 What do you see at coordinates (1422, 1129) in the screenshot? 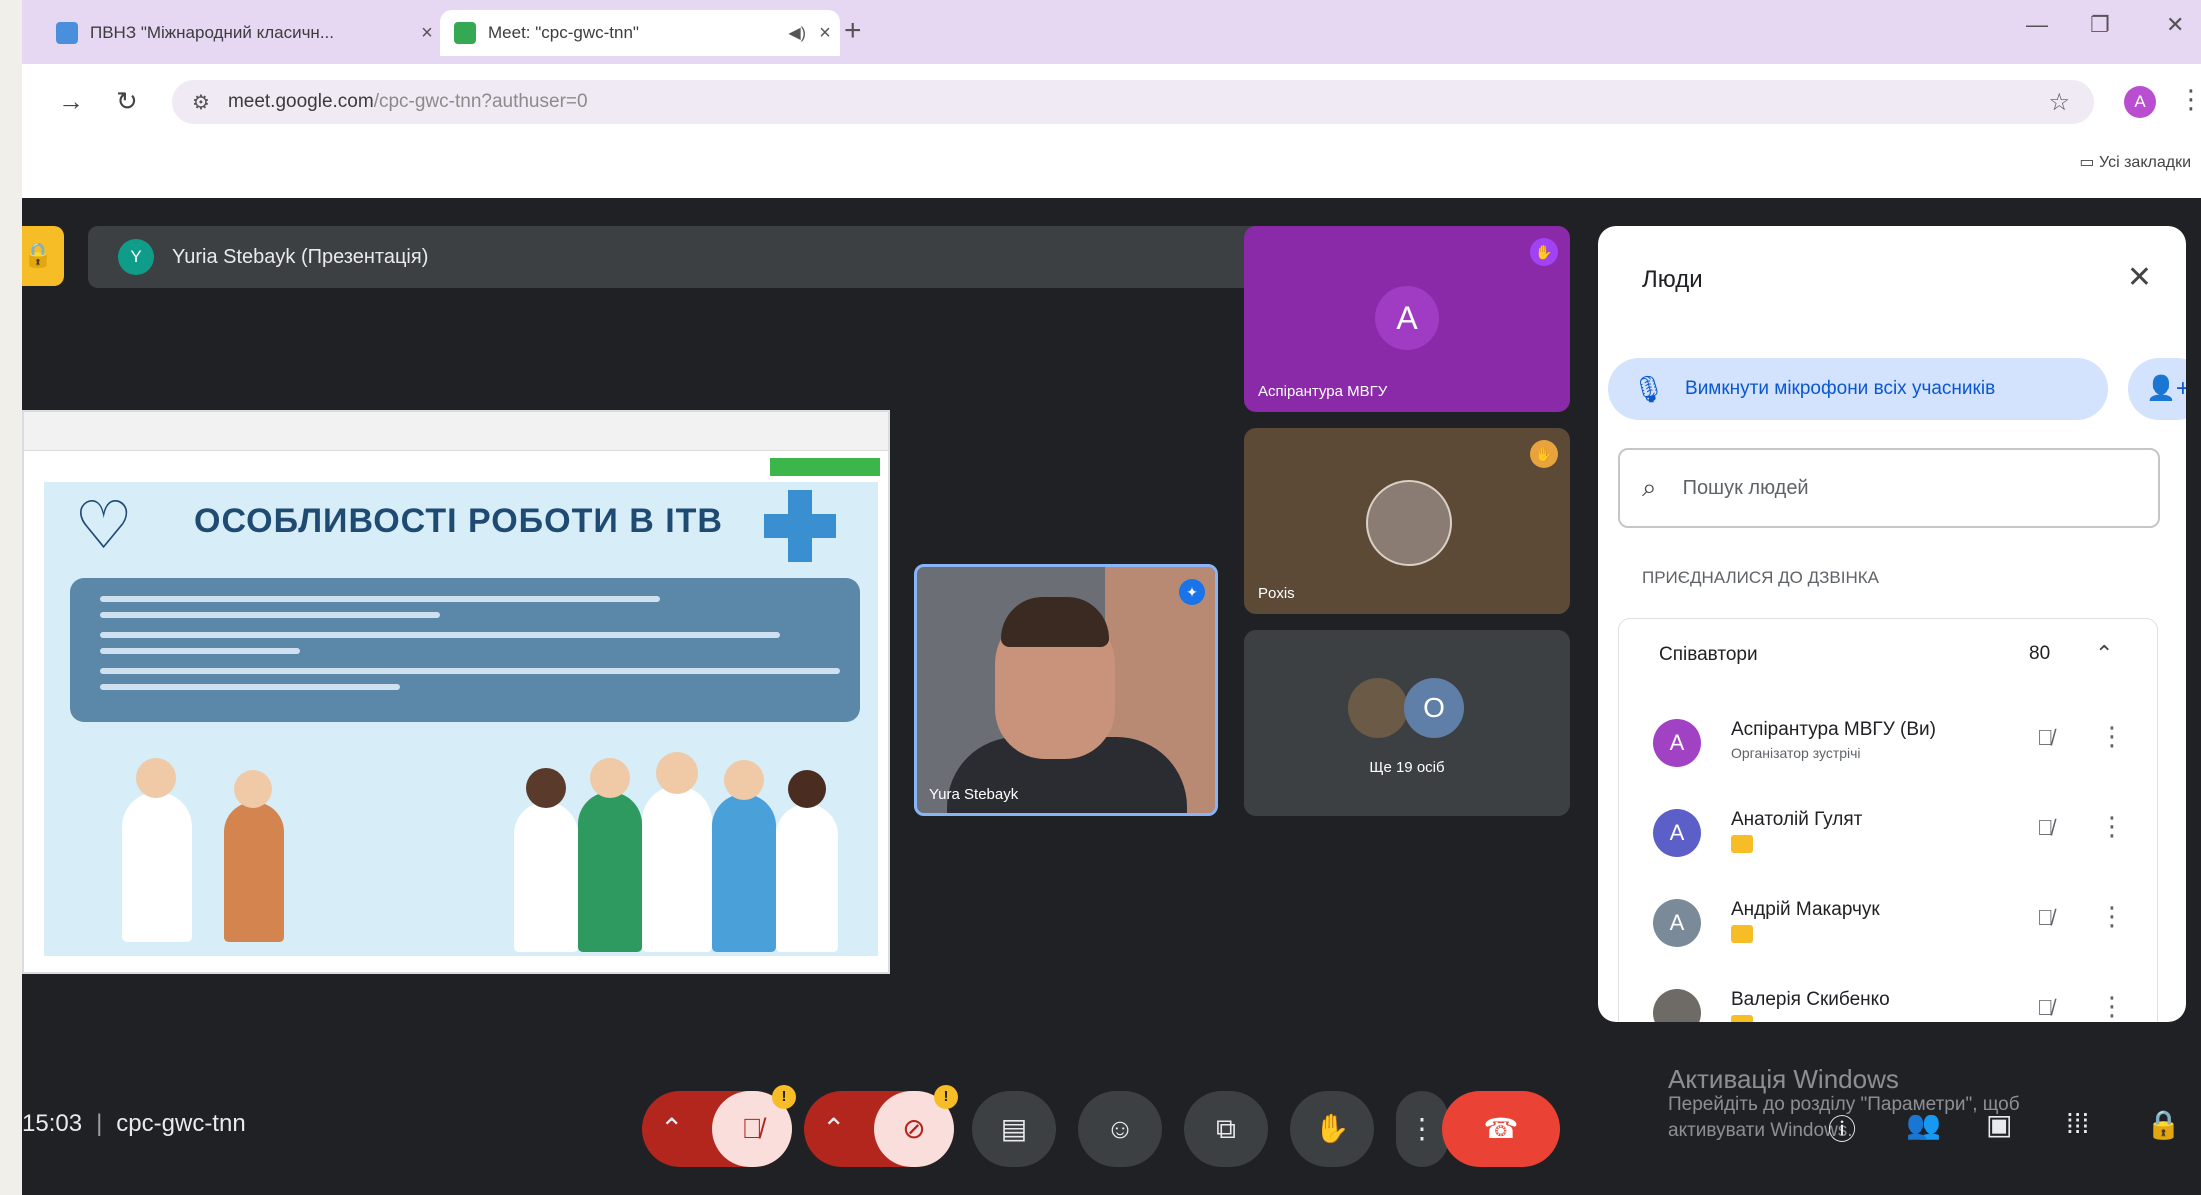
I see `more-options-button: ⋮` at bounding box center [1422, 1129].